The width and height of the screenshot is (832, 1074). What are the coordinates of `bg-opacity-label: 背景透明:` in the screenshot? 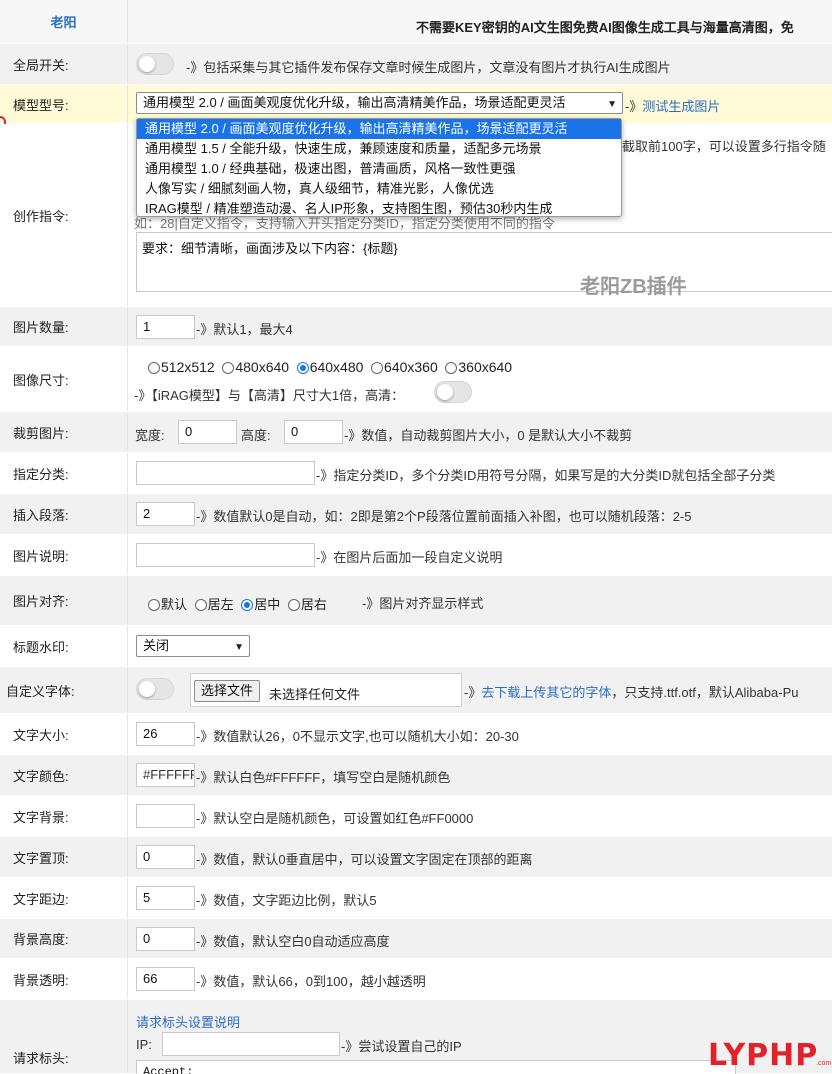 It's located at (64, 979).